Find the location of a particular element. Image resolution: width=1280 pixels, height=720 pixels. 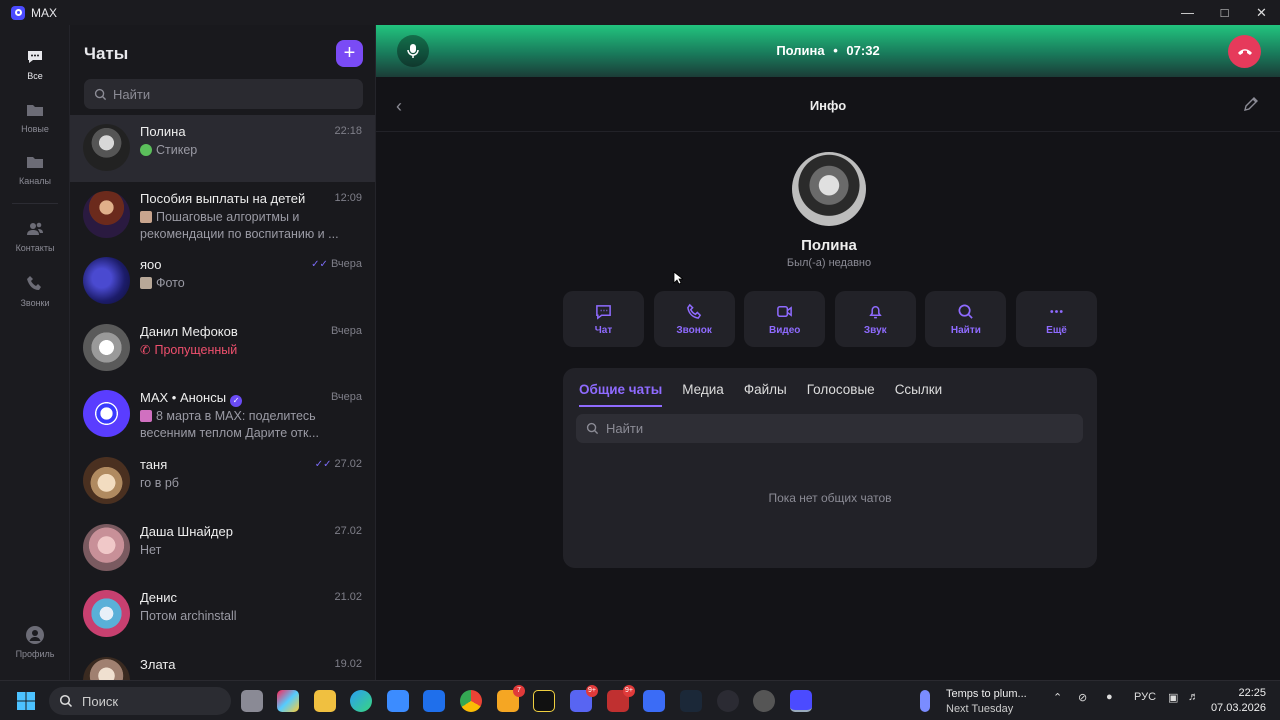

chat-name: MAX • Анонсы ✓ is located at coordinates (191, 399).